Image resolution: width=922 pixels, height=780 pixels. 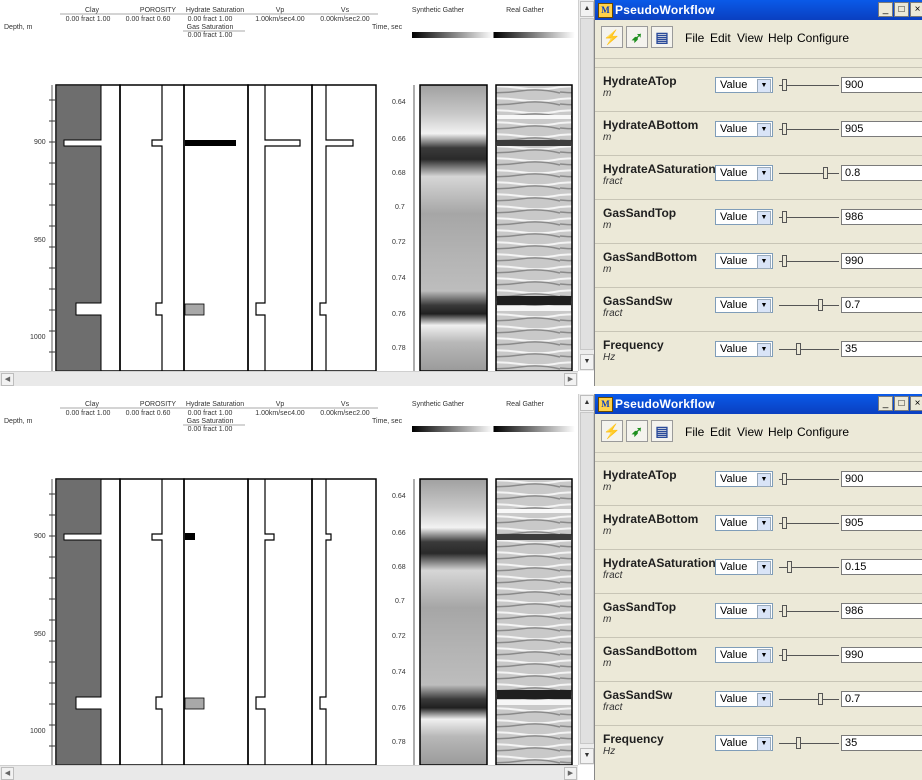 I want to click on param-value-field: 0.8, so click(x=881, y=173).